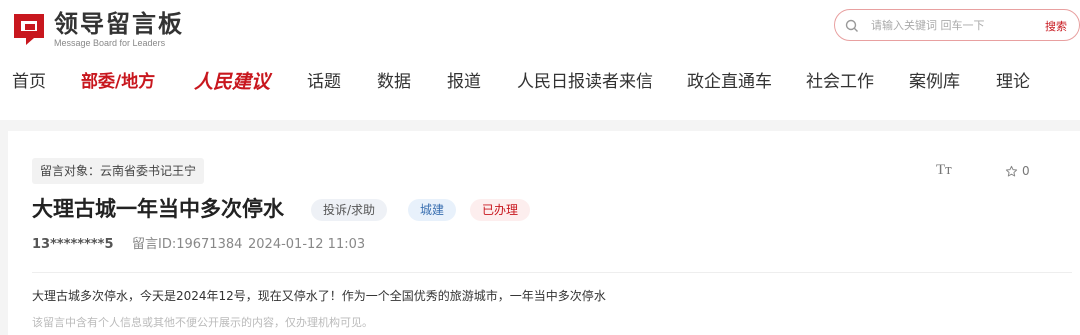 This screenshot has width=1080, height=335. I want to click on star-icon, so click(1011, 171).